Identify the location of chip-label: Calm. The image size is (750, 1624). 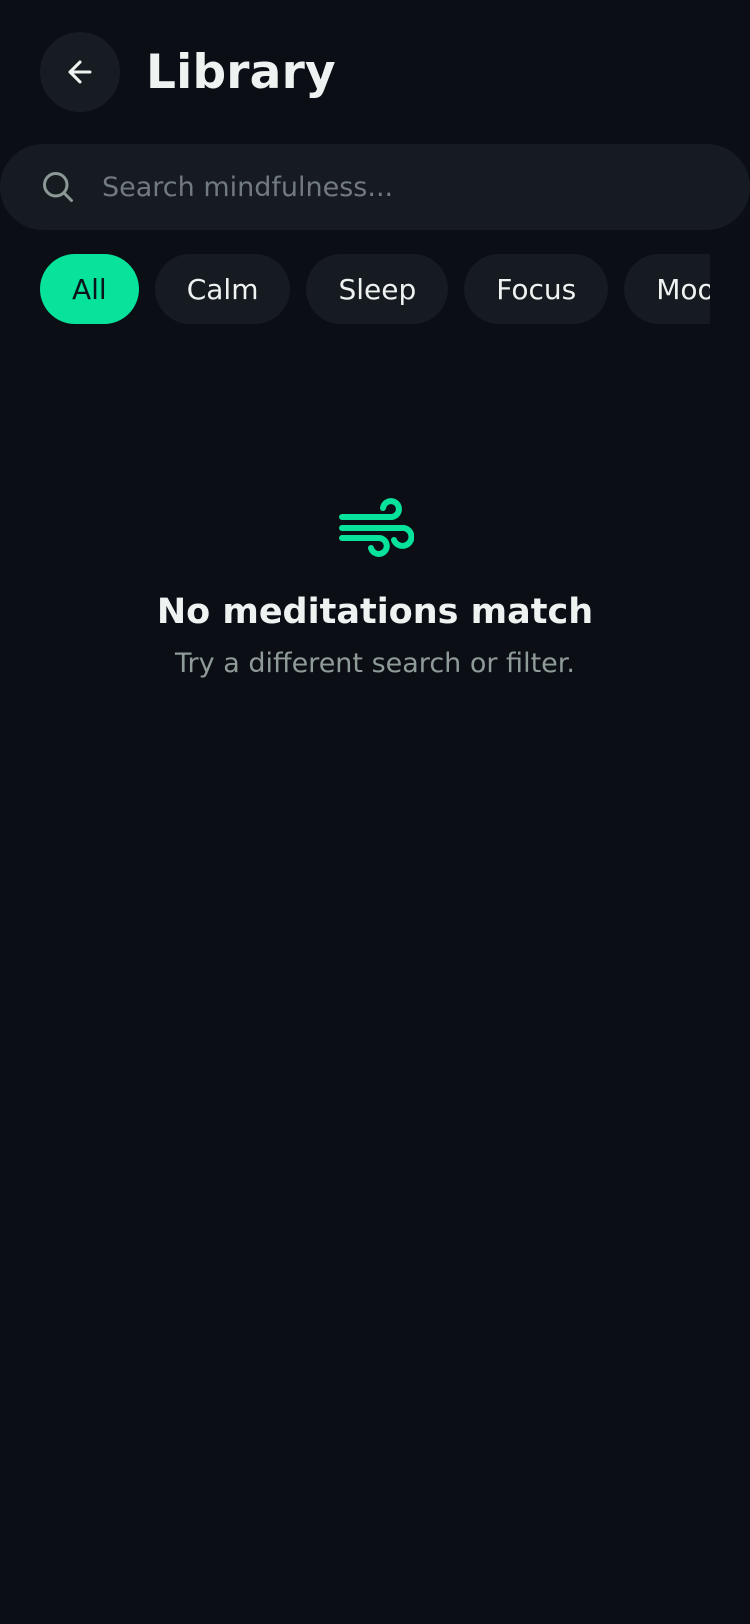
(222, 289).